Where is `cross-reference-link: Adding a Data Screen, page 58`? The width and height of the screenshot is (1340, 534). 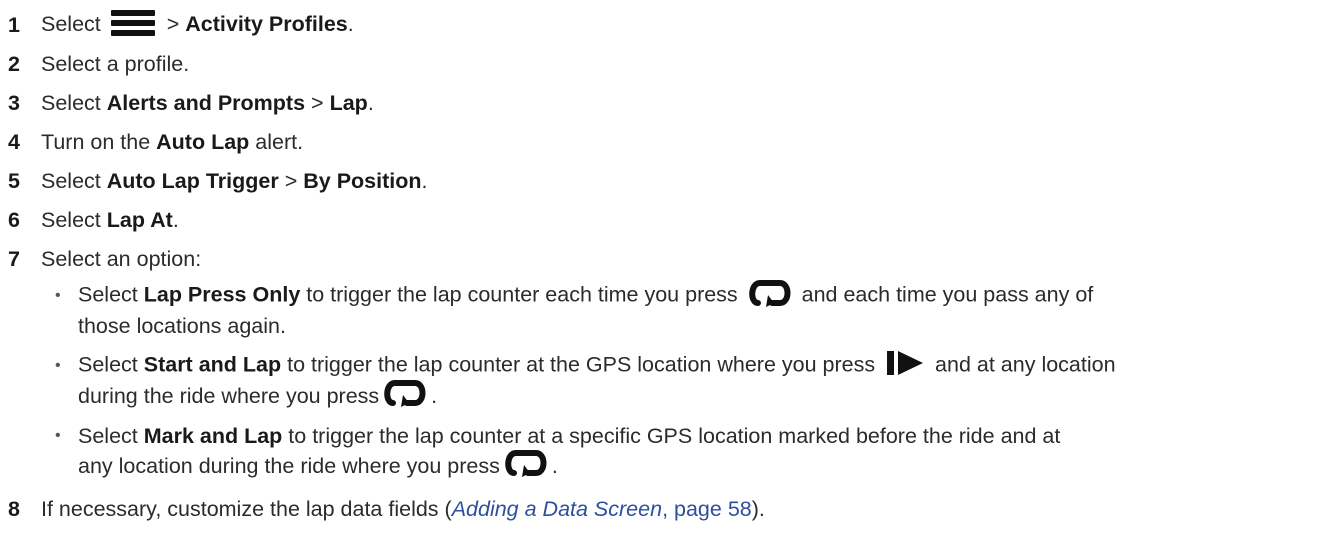
cross-reference-link: Adding a Data Screen, page 58 is located at coordinates (602, 509).